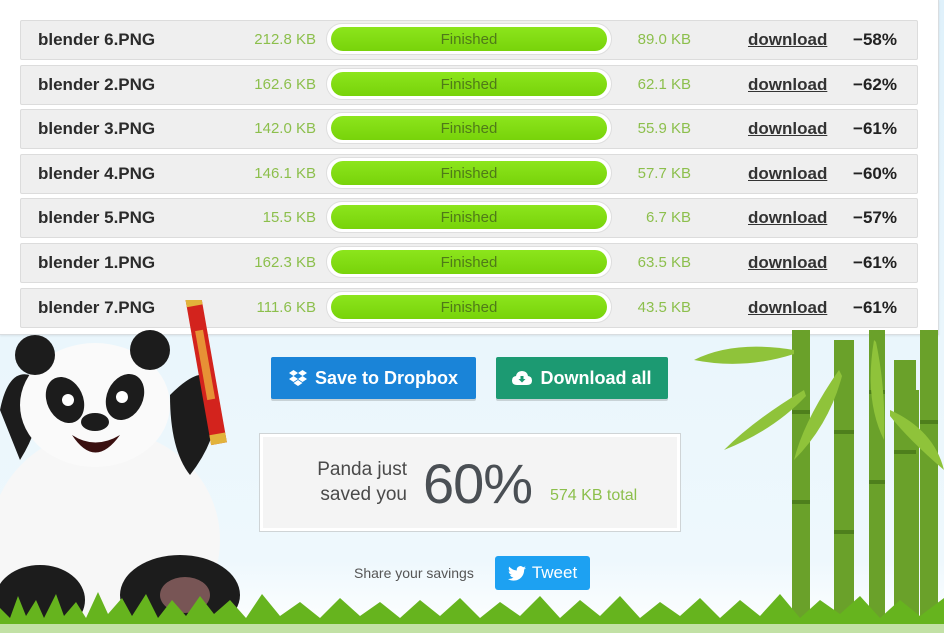 The image size is (944, 633). Describe the element at coordinates (297, 378) in the screenshot. I see `dropbox-icon` at that location.